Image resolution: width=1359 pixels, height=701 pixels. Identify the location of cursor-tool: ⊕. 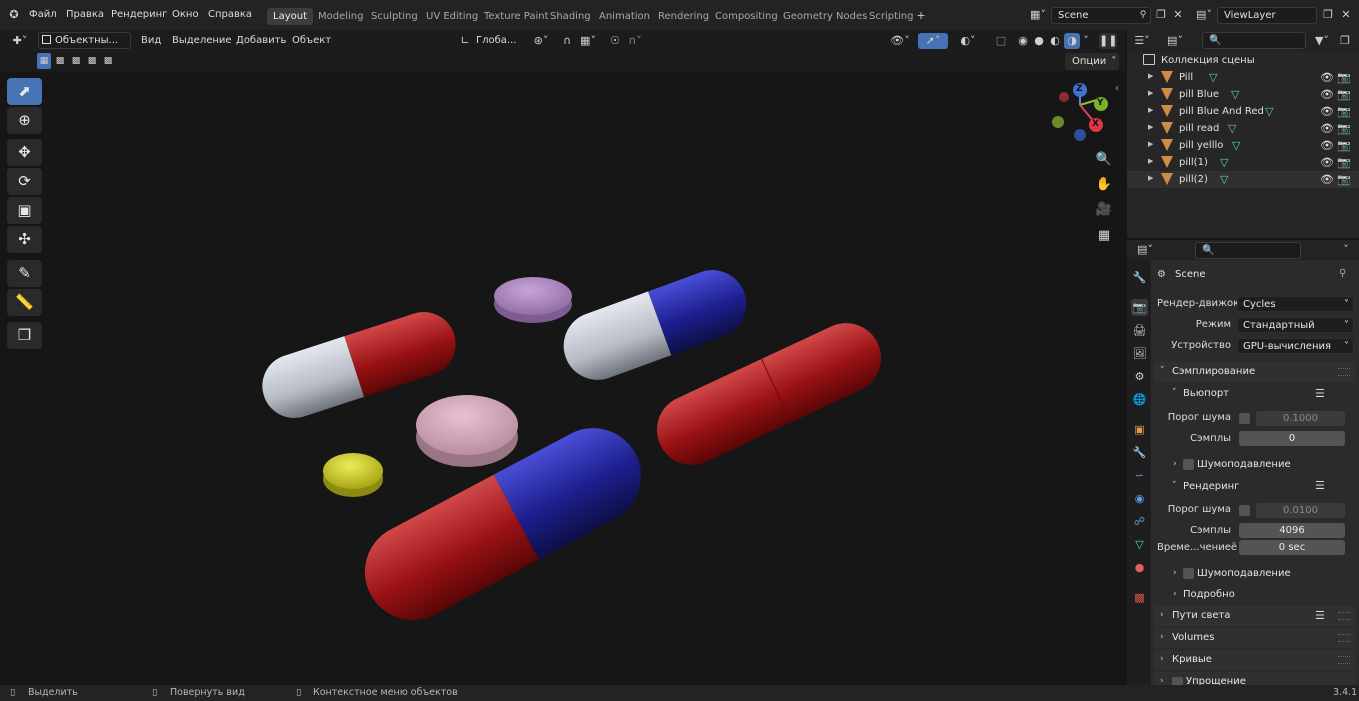
(24, 120).